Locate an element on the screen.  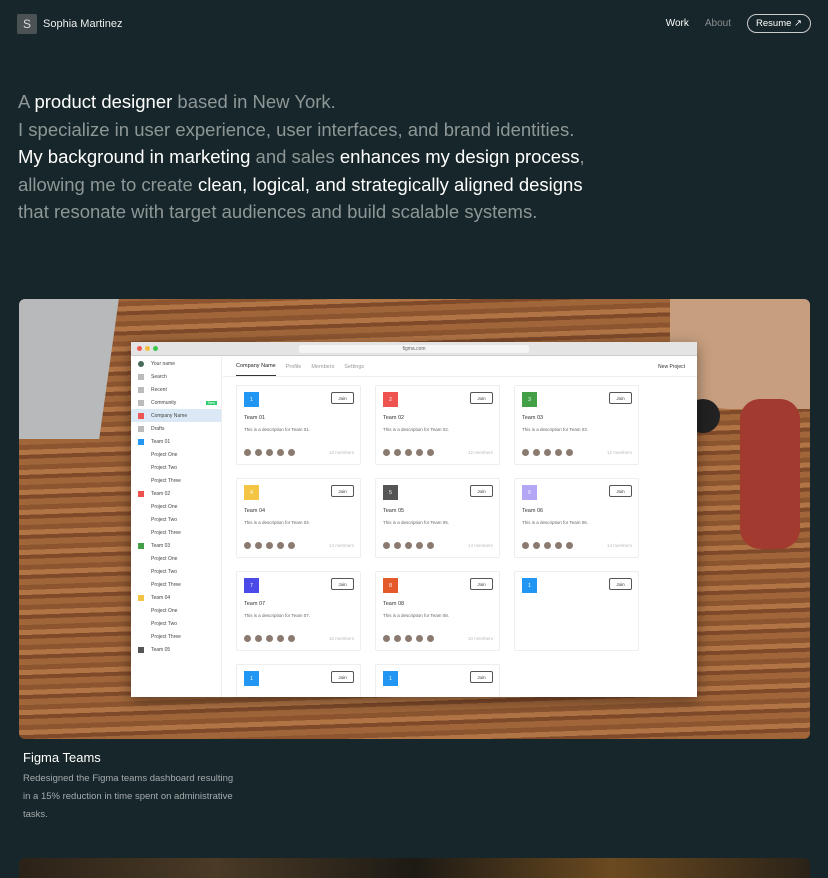
team-card: 1 Join is located at coordinates (576, 611).